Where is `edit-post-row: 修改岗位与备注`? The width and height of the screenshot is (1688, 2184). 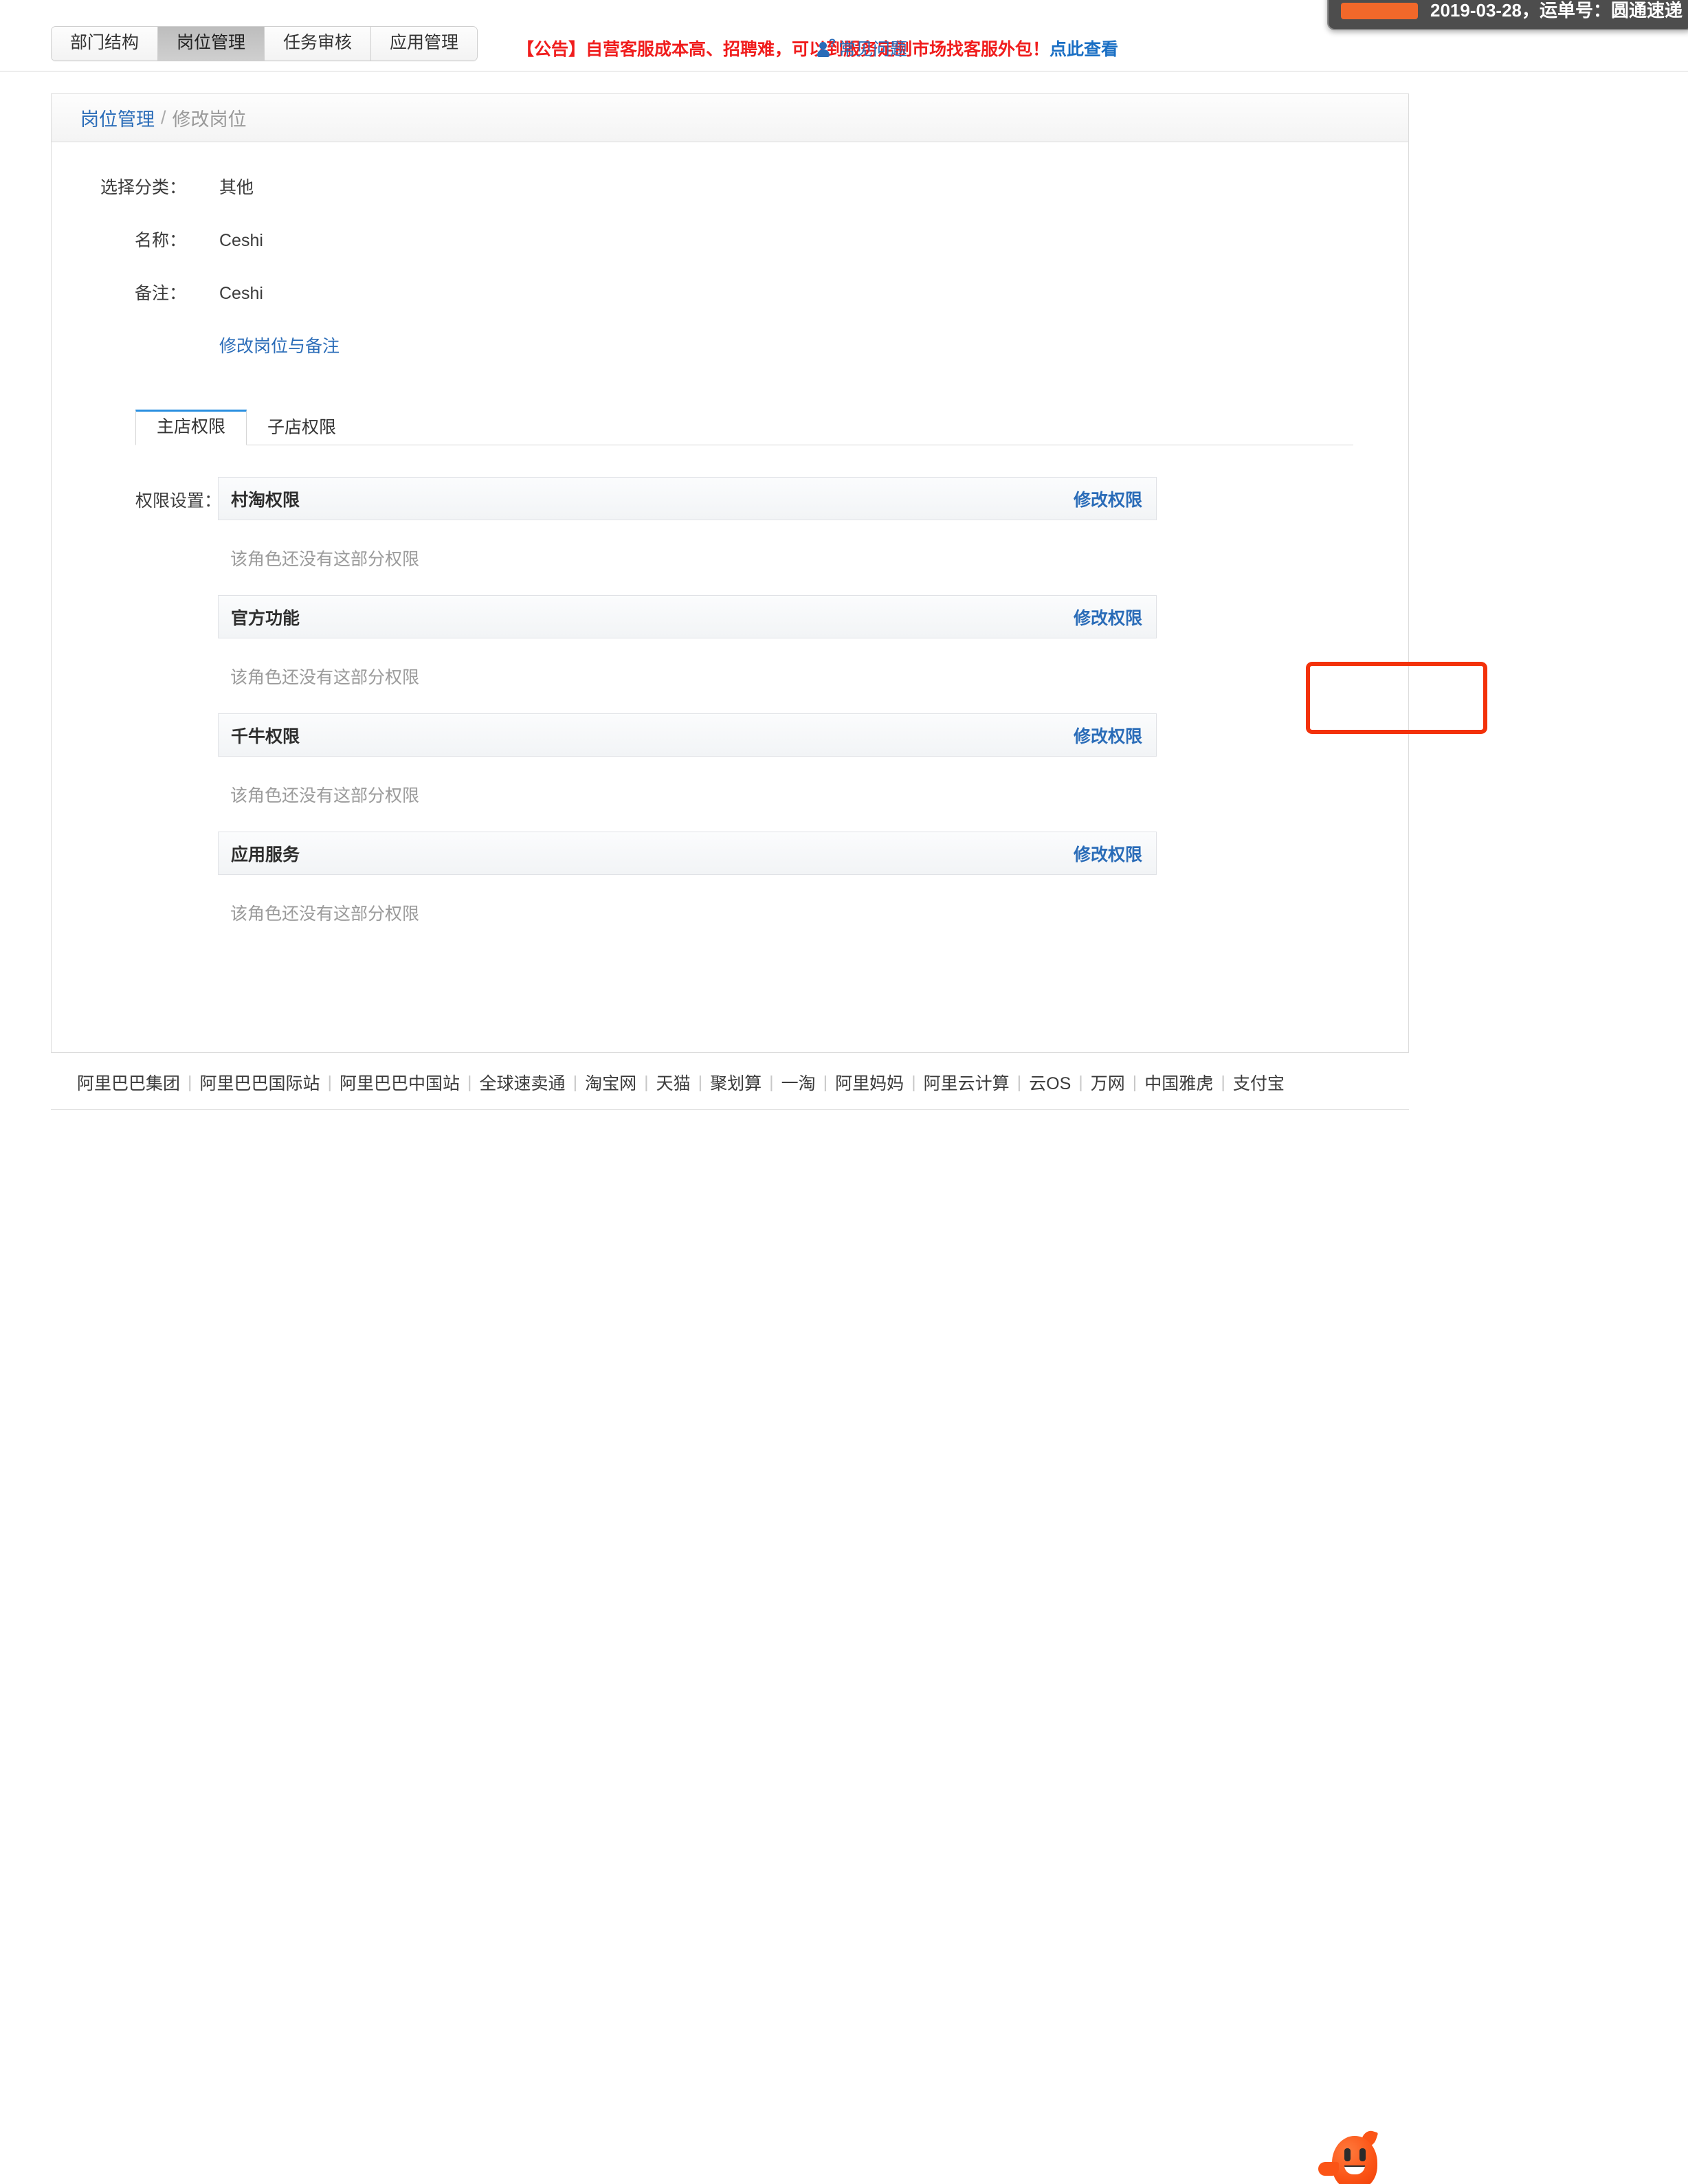 edit-post-row: 修改岗位与备注 is located at coordinates (813, 345).